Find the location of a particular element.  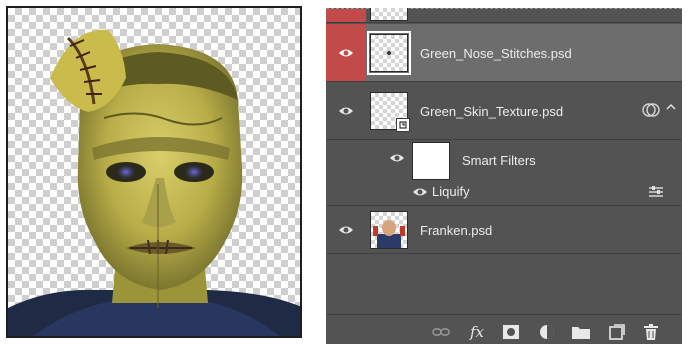

fx-icon: fx is located at coordinates (477, 332).